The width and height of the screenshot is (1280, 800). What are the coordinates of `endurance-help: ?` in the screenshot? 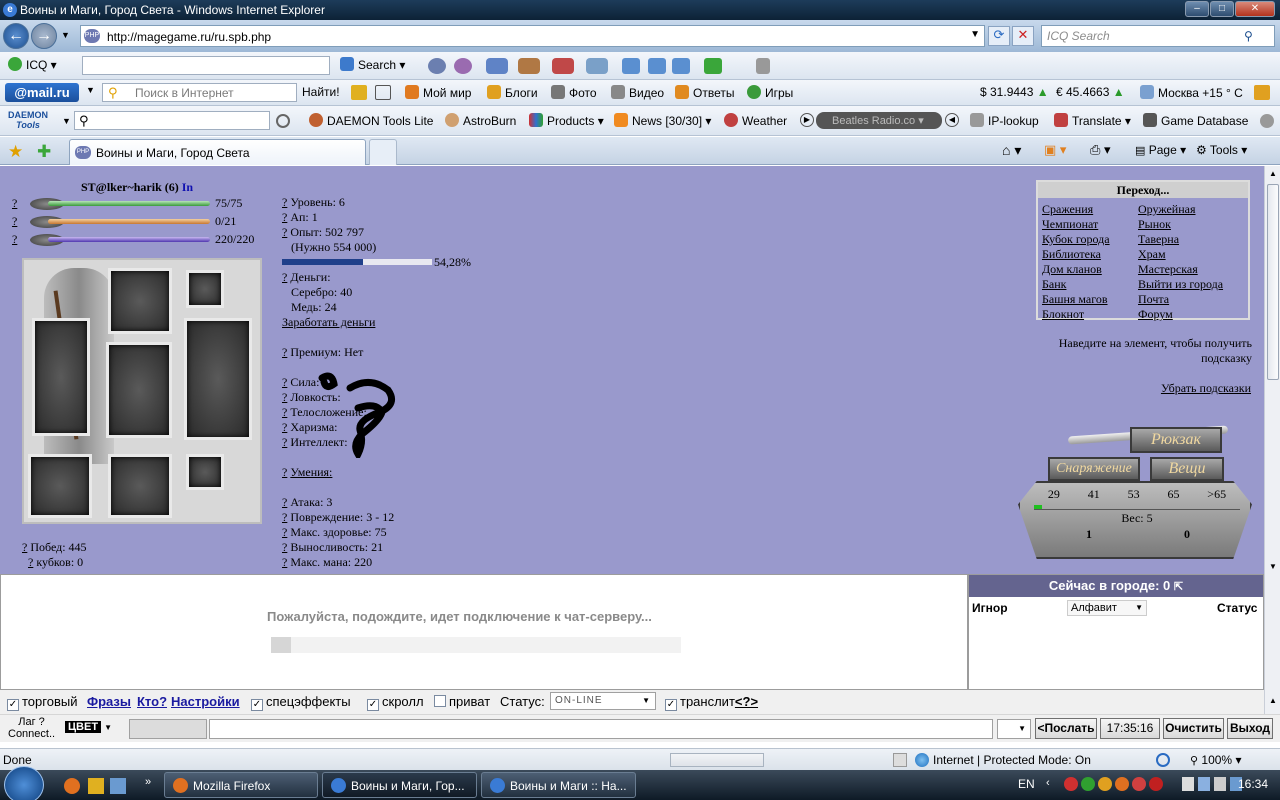 It's located at (284, 547).